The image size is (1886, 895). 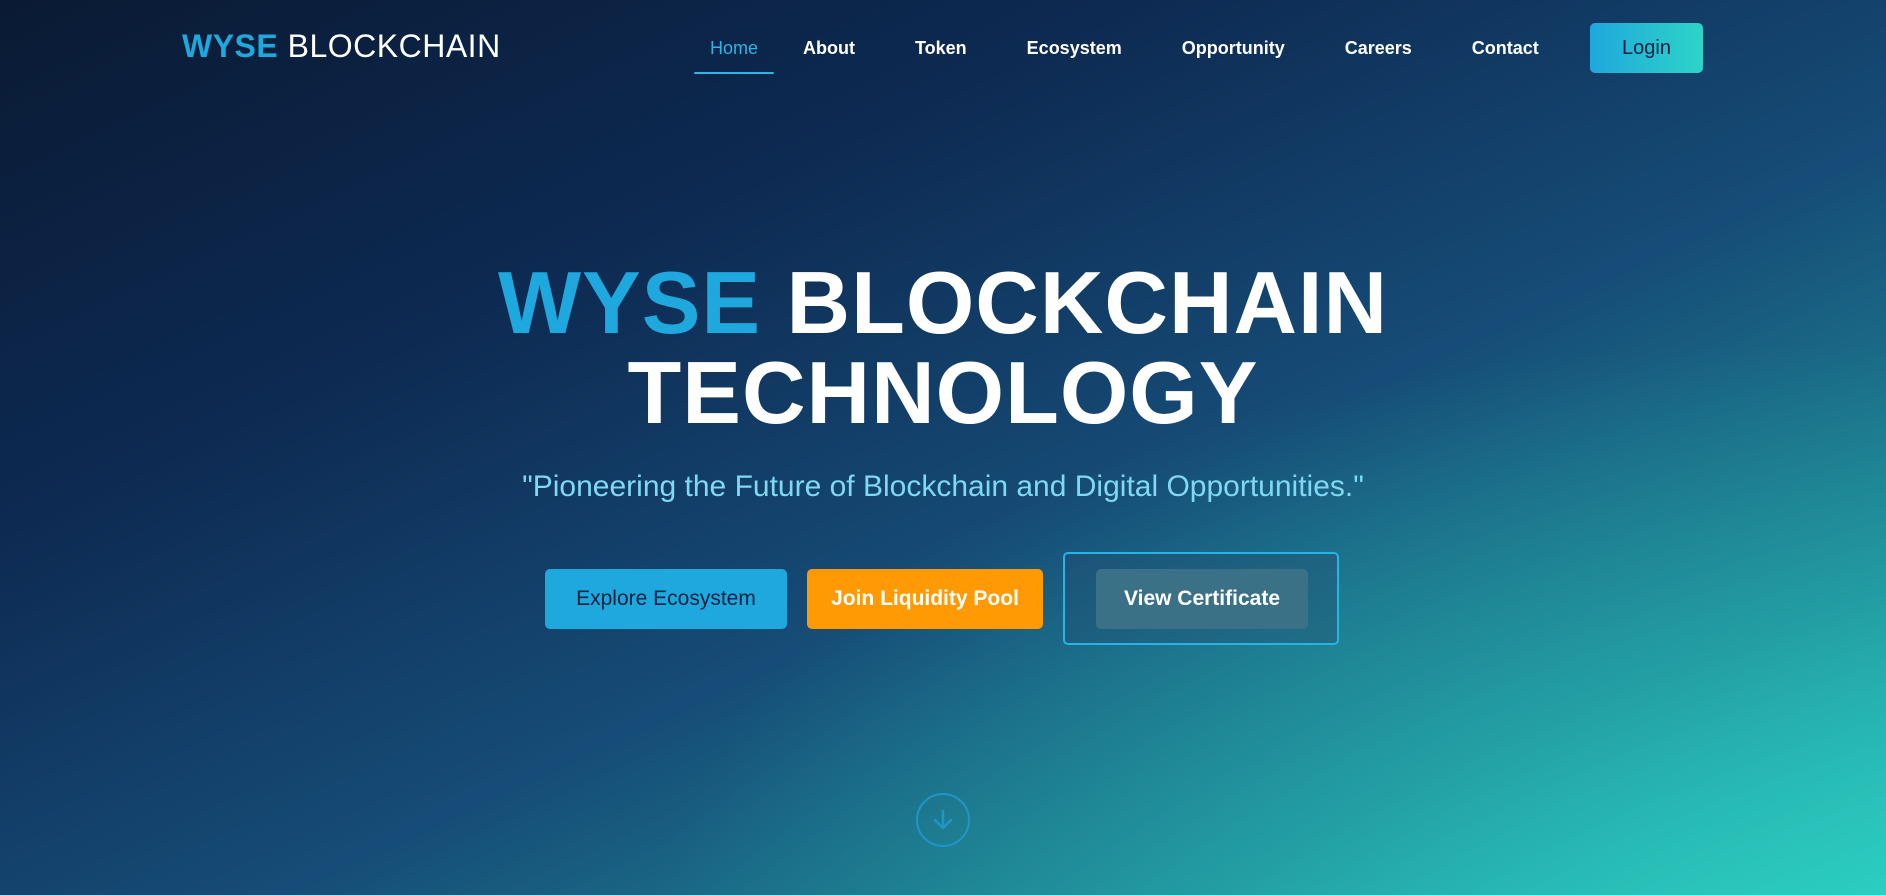 I want to click on scroll-down-button, so click(x=943, y=820).